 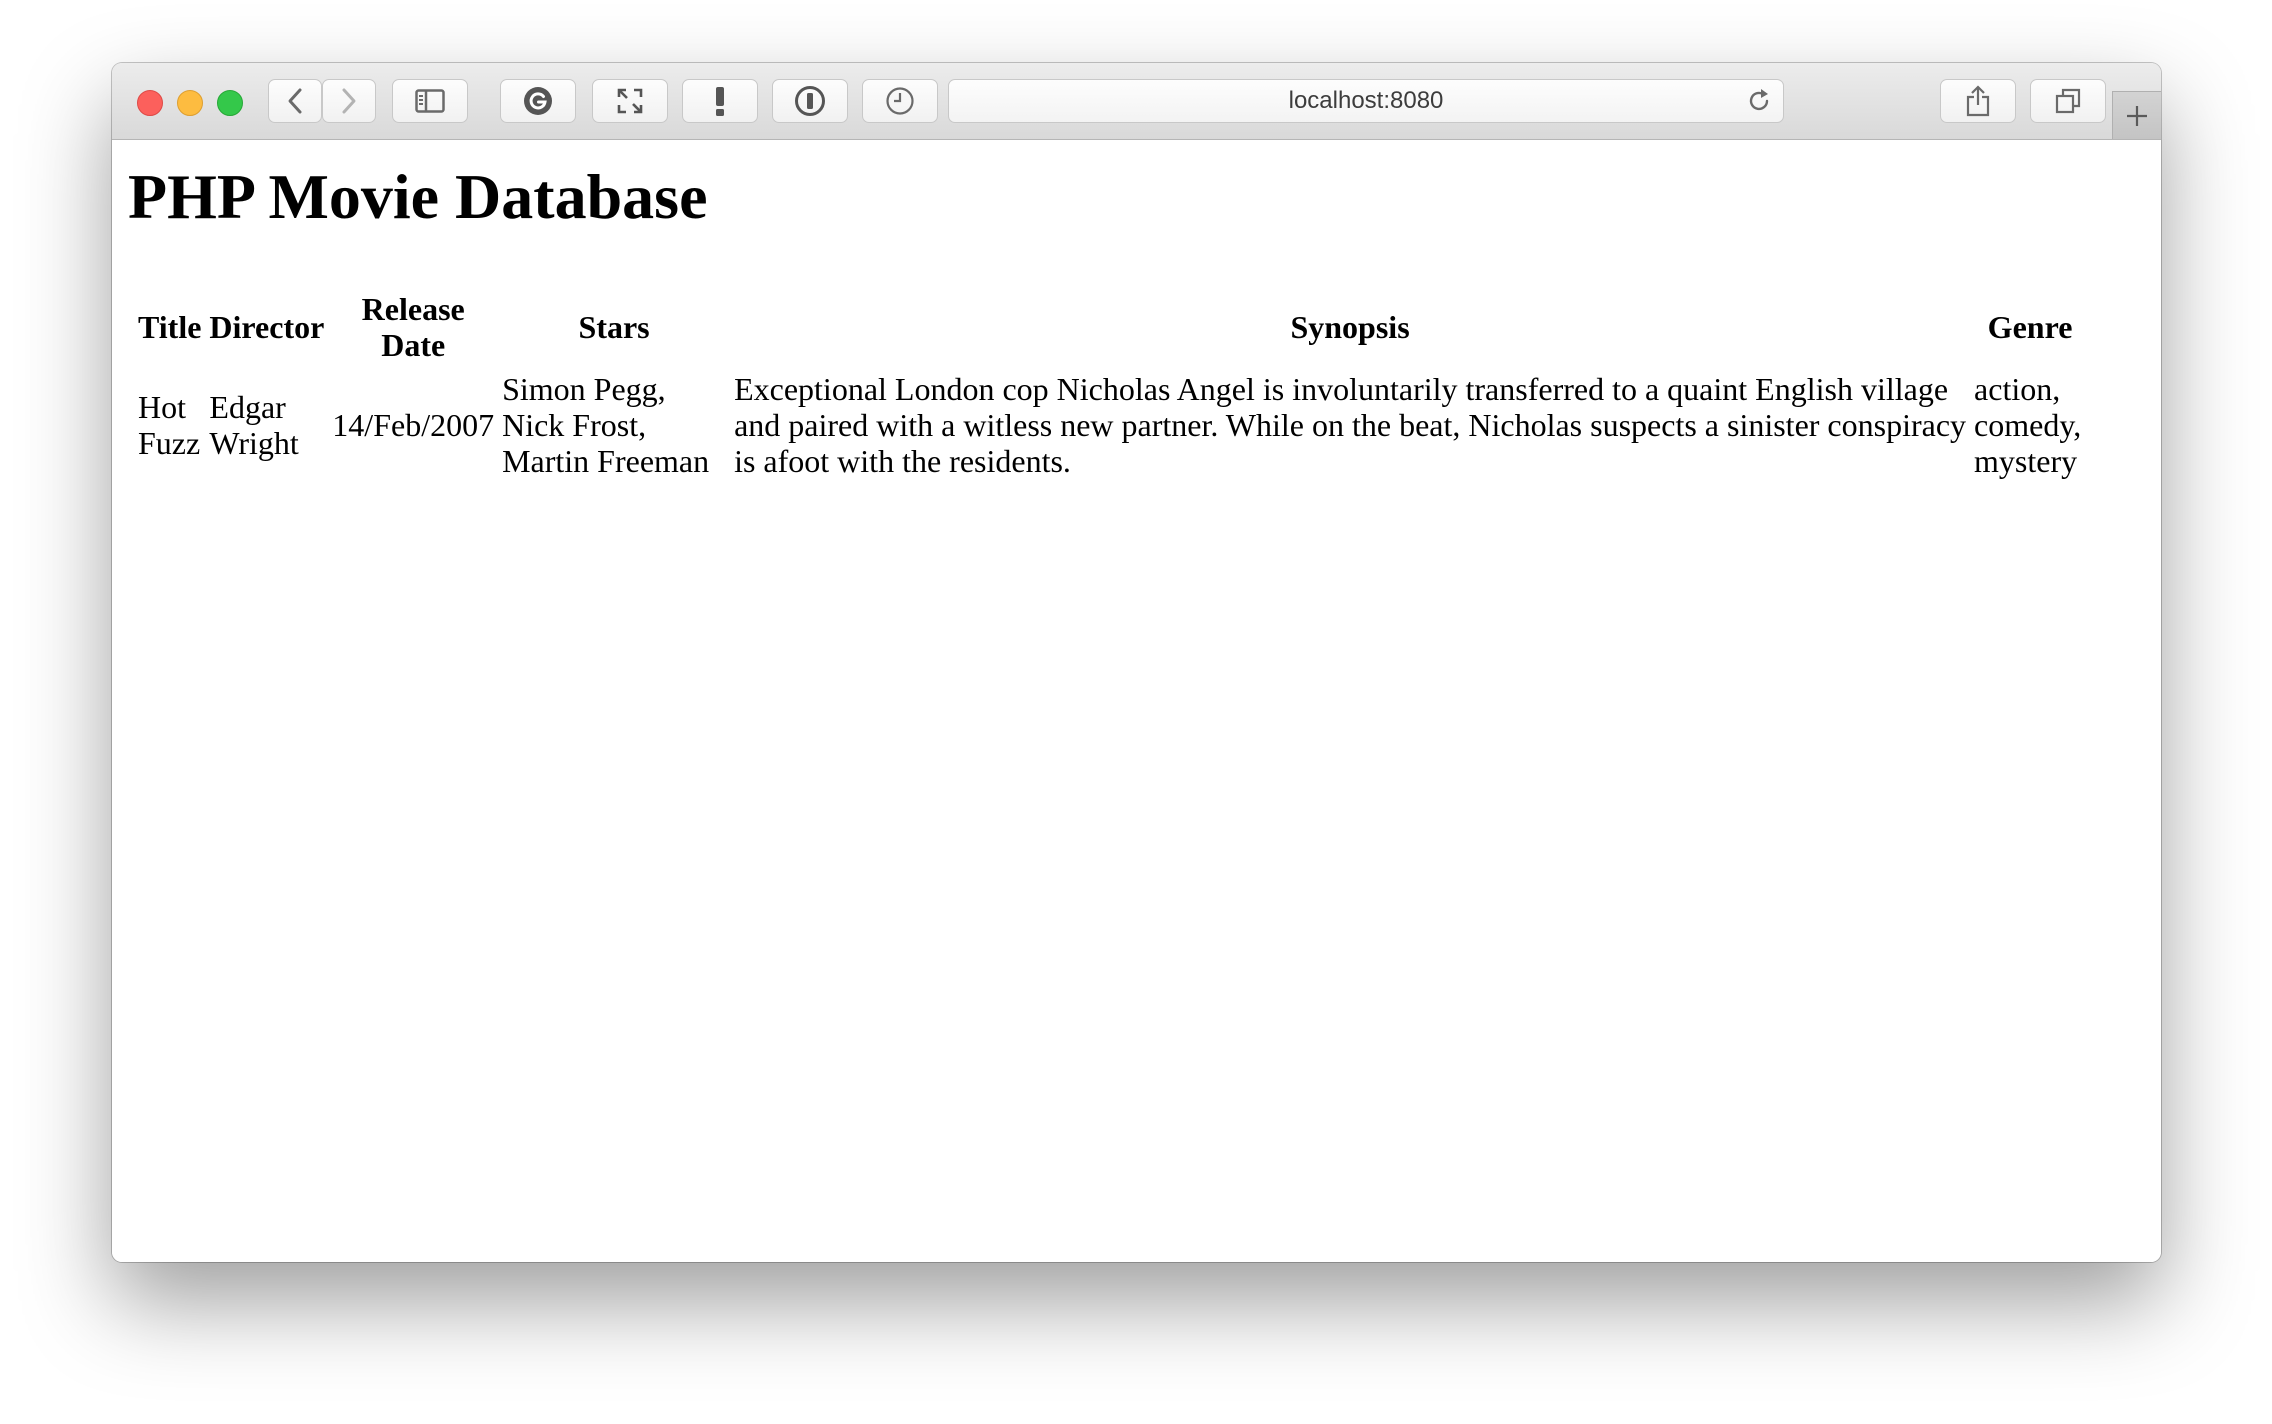 What do you see at coordinates (1759, 101) in the screenshot?
I see `reload-icon` at bounding box center [1759, 101].